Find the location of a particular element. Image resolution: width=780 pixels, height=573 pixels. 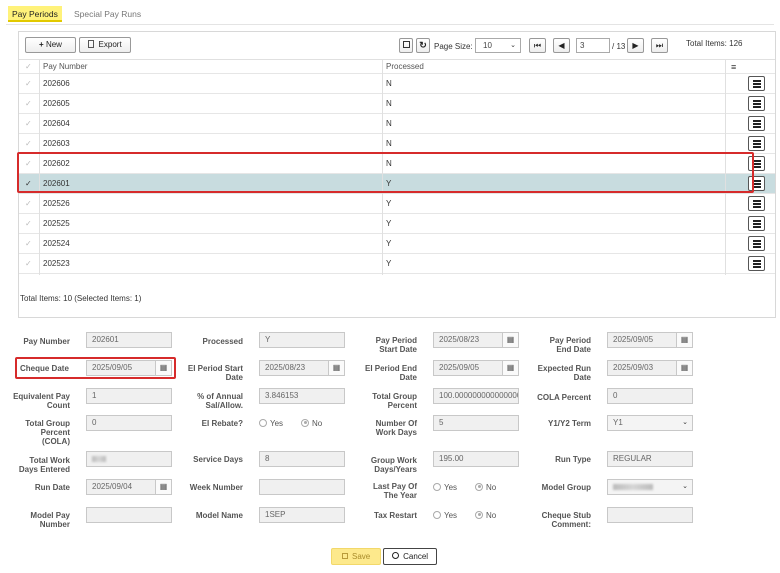

table-row: ✓ 202603 N is located at coordinates (397, 144).